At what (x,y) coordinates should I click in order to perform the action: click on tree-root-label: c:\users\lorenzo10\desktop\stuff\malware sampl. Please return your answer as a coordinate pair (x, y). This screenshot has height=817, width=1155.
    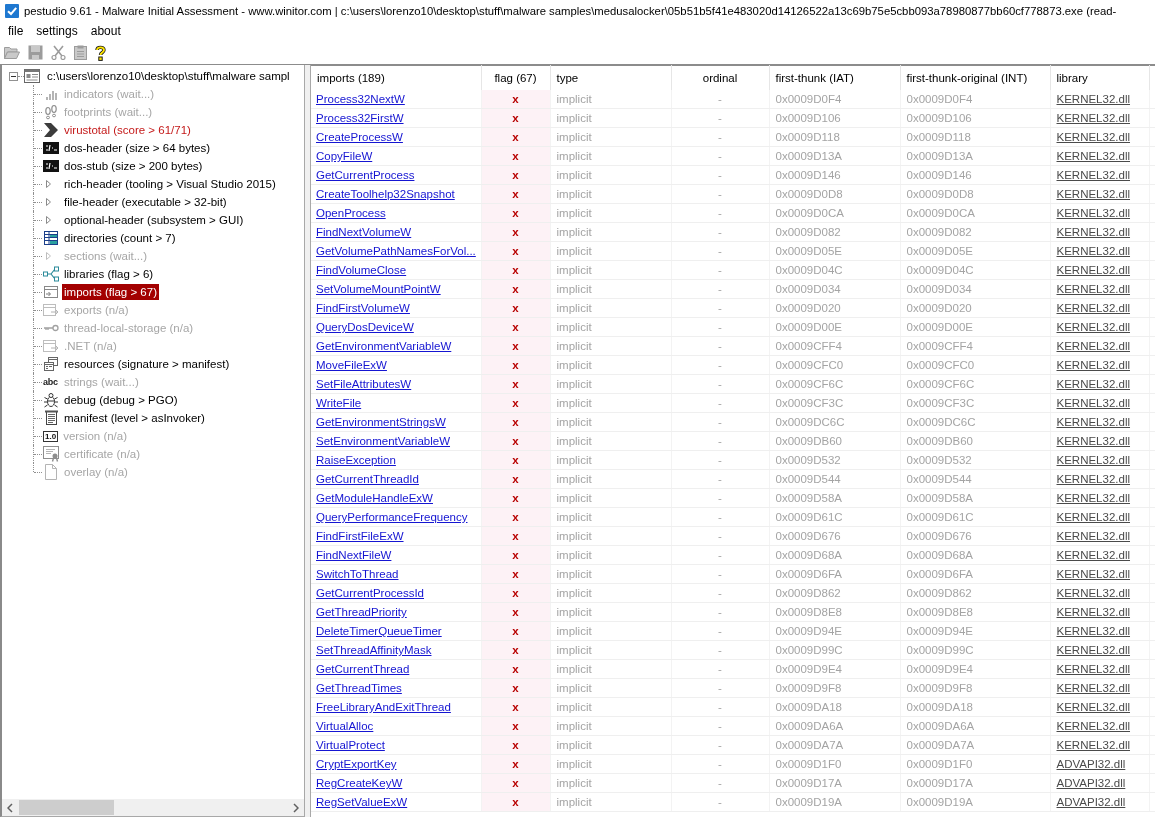
    Looking at the image, I should click on (168, 76).